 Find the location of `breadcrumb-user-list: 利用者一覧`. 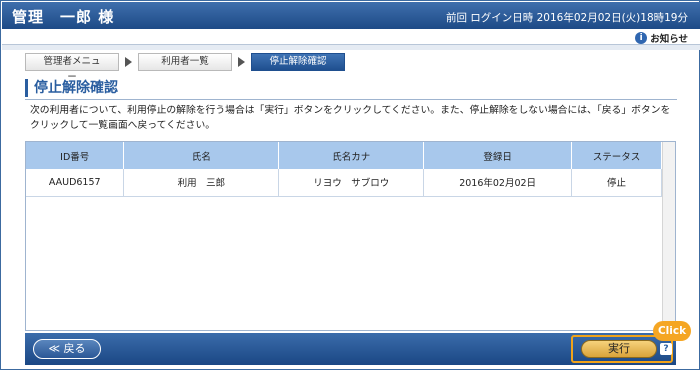

breadcrumb-user-list: 利用者一覧 is located at coordinates (185, 62).